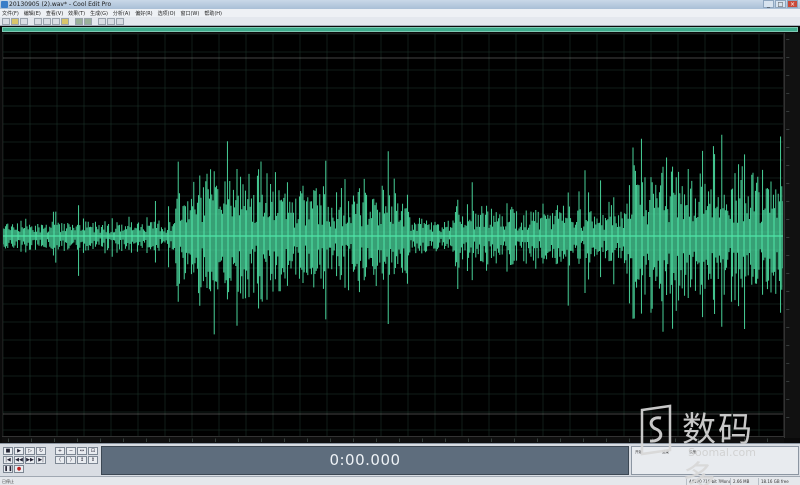 The height and width of the screenshot is (485, 800). I want to click on menu-analyze: 分析(A), so click(121, 13).